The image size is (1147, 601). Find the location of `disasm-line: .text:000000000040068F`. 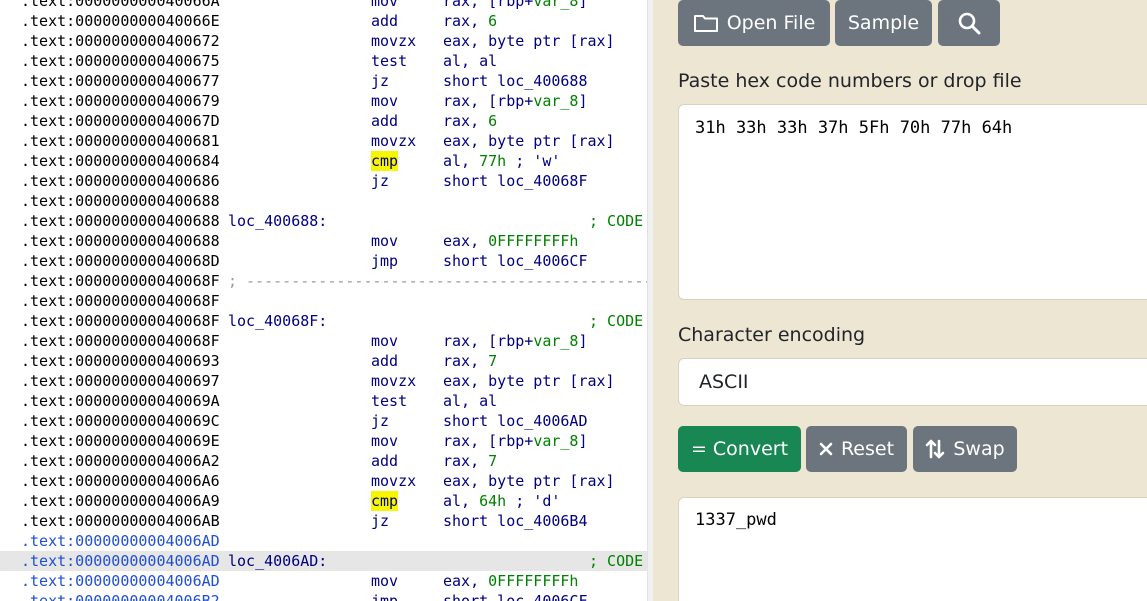

disasm-line: .text:000000000040068F is located at coordinates (323, 301).